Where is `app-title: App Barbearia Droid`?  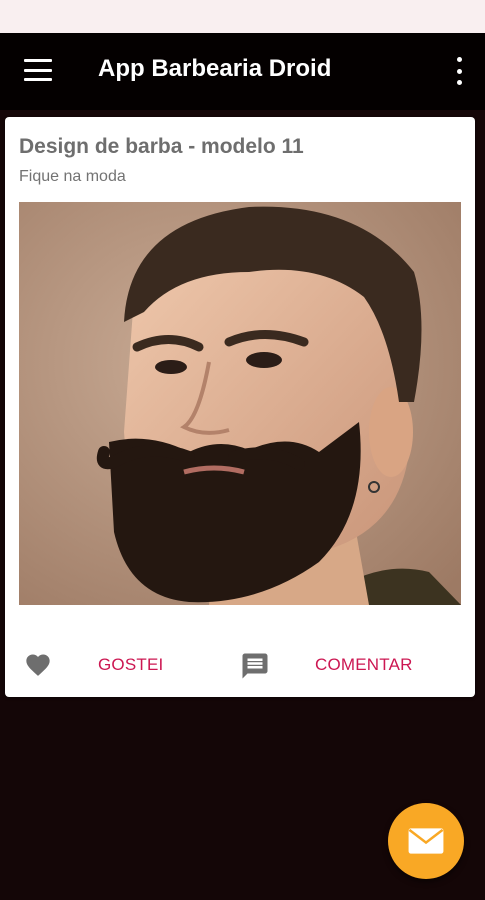
app-title: App Barbearia Droid is located at coordinates (215, 68).